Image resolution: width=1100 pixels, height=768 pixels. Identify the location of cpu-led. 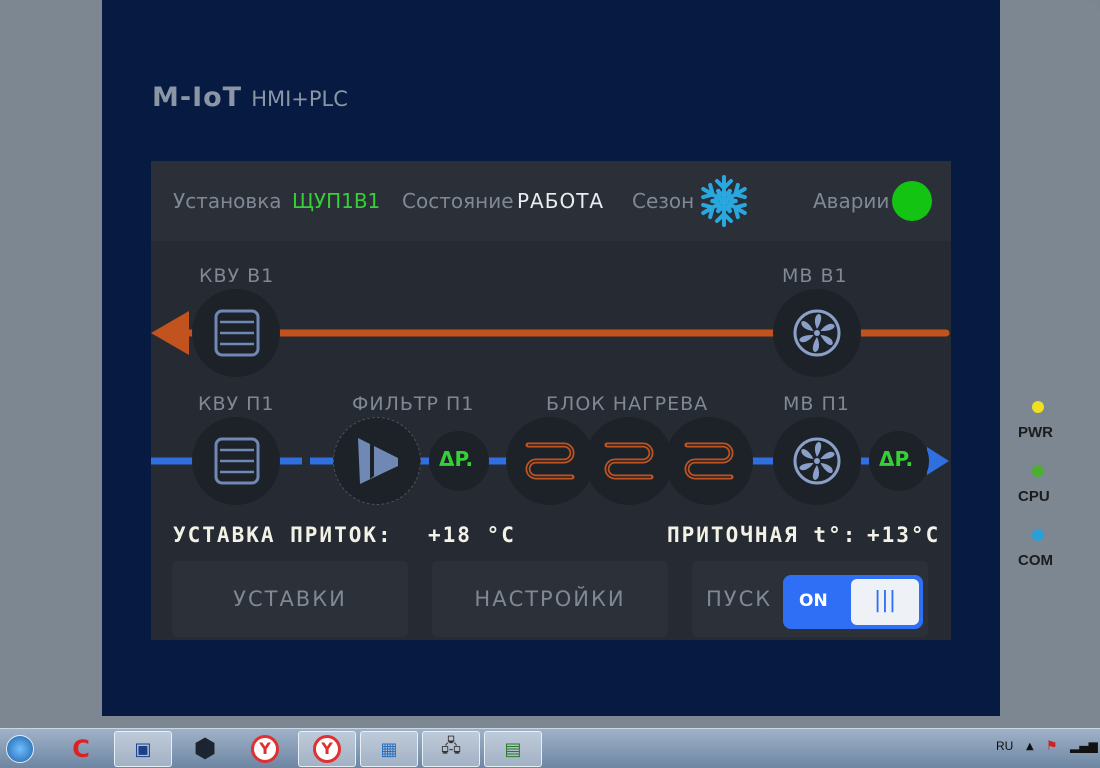
(1038, 471).